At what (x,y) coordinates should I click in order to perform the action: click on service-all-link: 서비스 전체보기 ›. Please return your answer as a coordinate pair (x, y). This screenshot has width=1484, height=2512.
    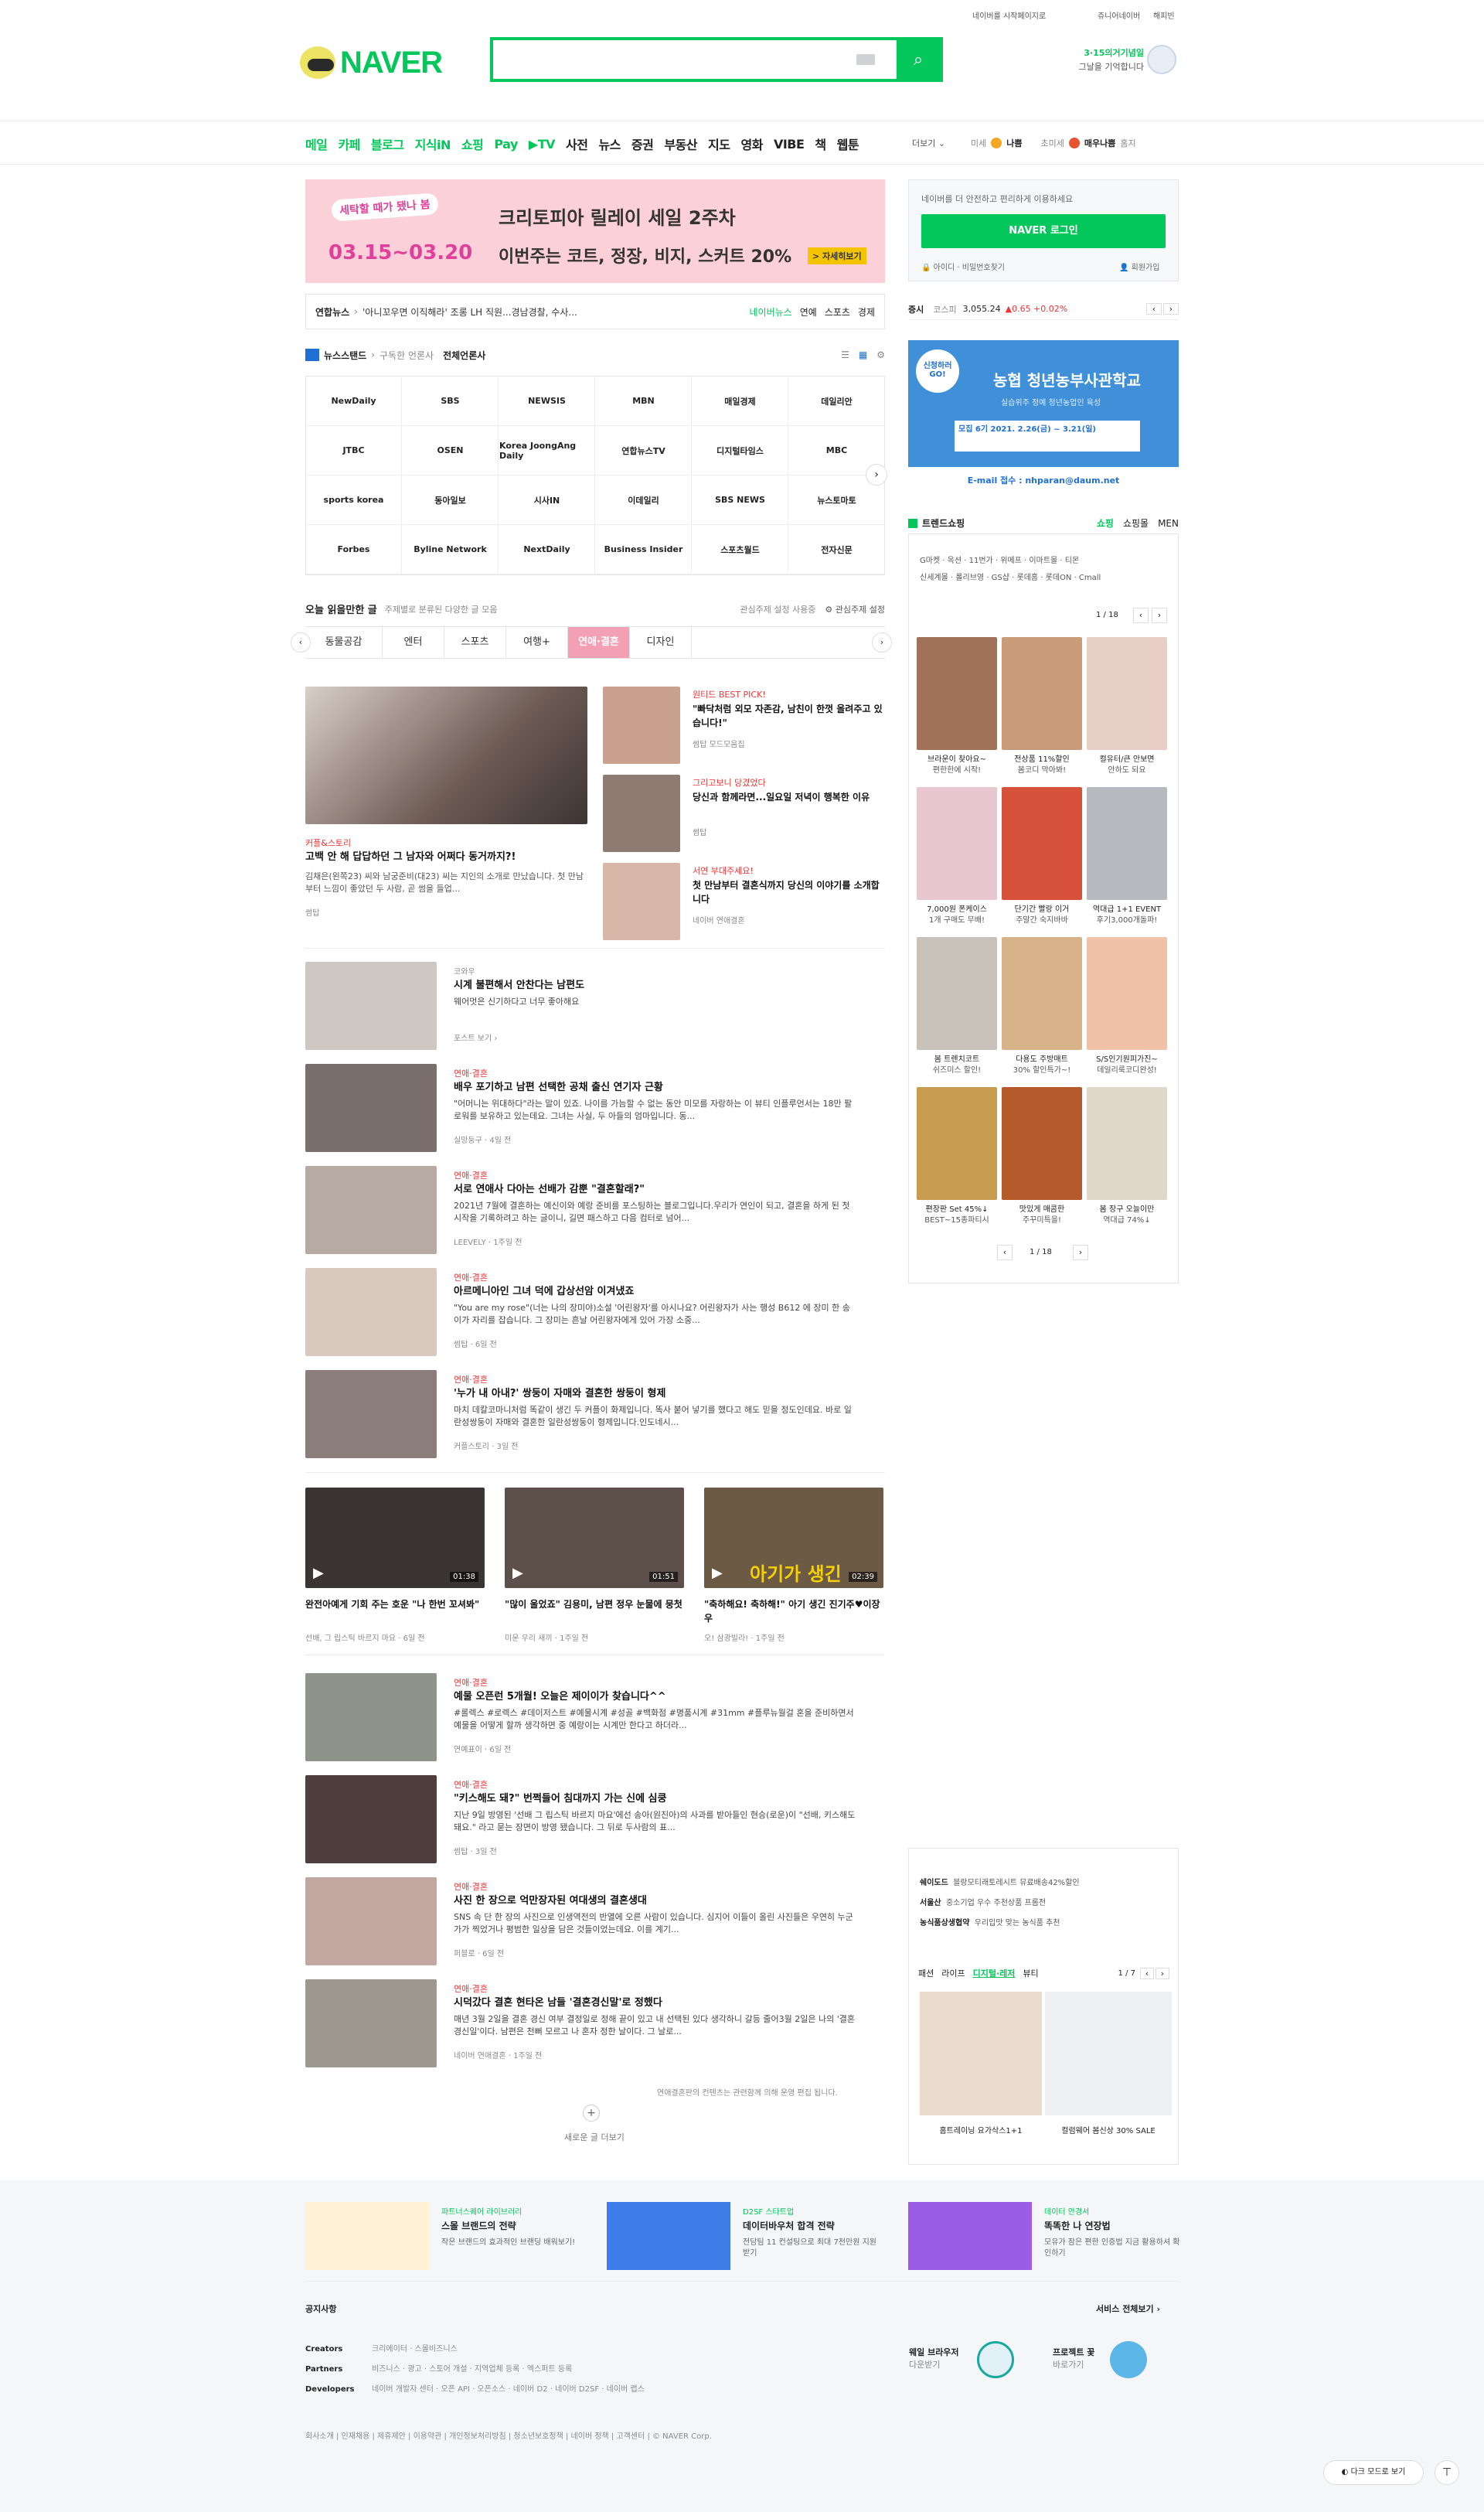
    Looking at the image, I should click on (1128, 2308).